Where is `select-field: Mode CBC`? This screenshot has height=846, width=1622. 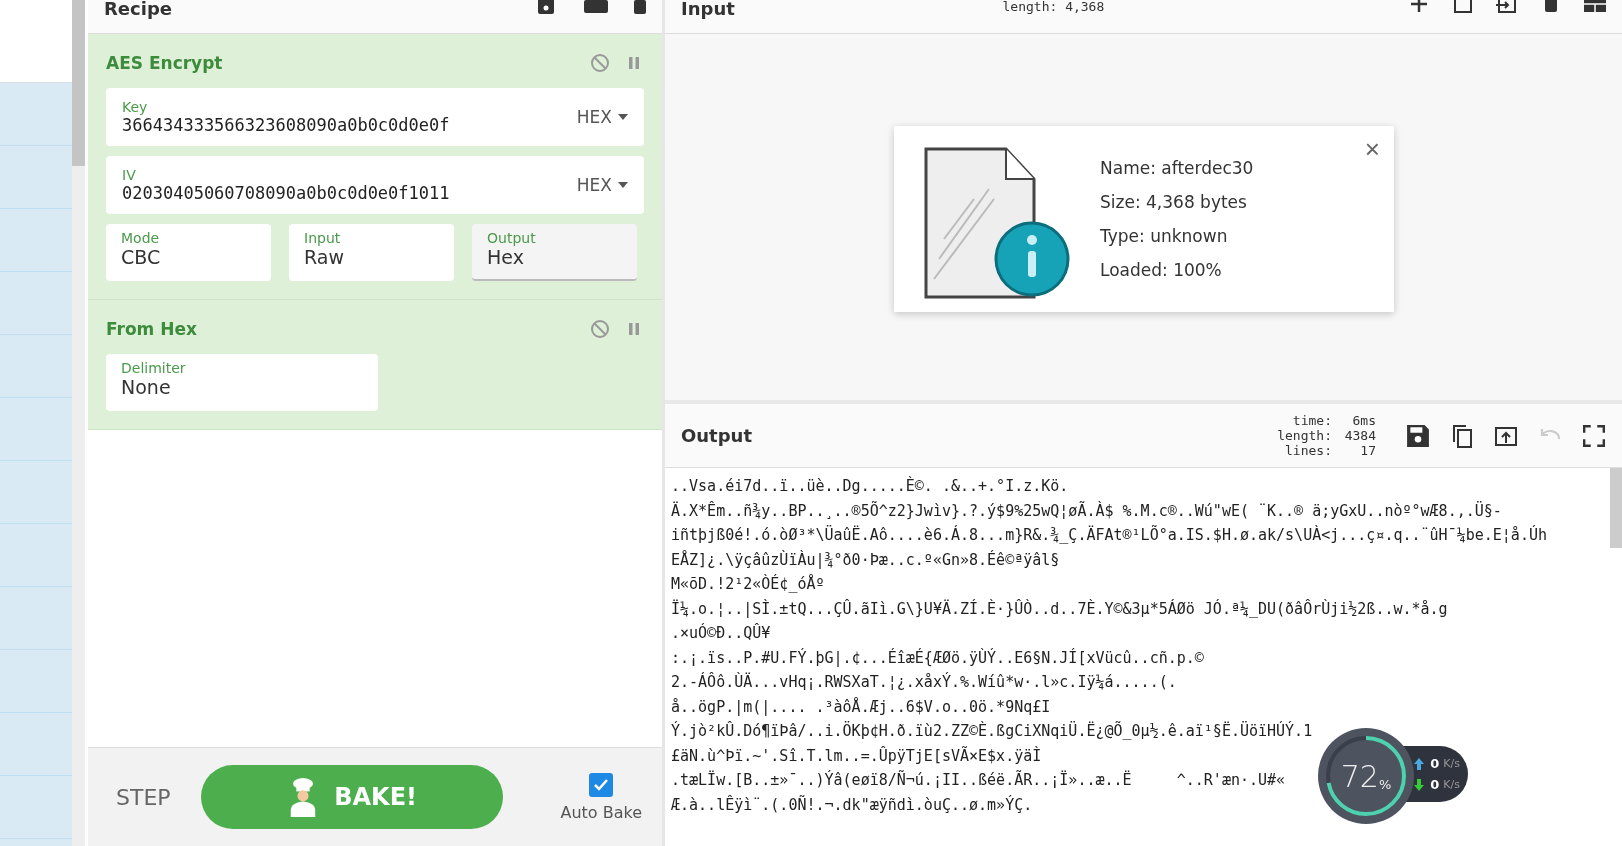 select-field: Mode CBC is located at coordinates (188, 252).